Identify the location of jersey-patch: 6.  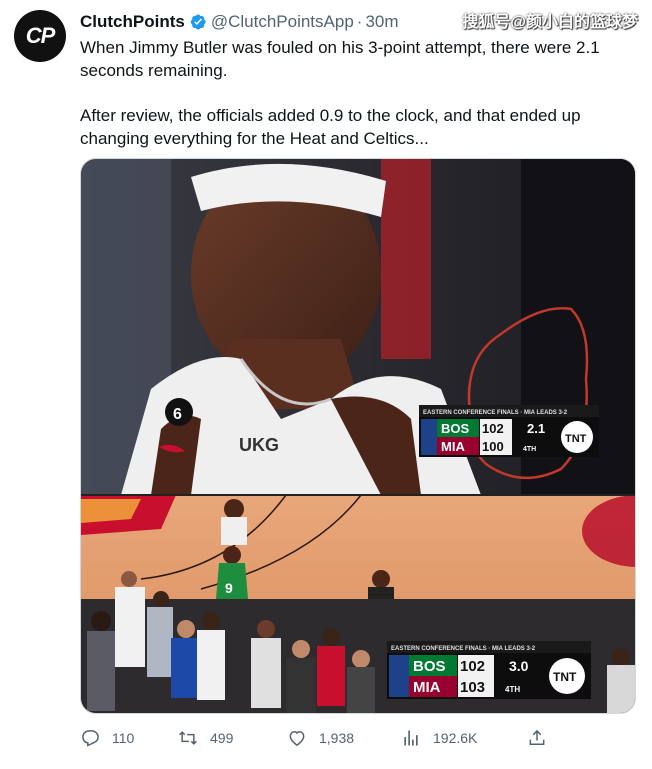
(177, 414).